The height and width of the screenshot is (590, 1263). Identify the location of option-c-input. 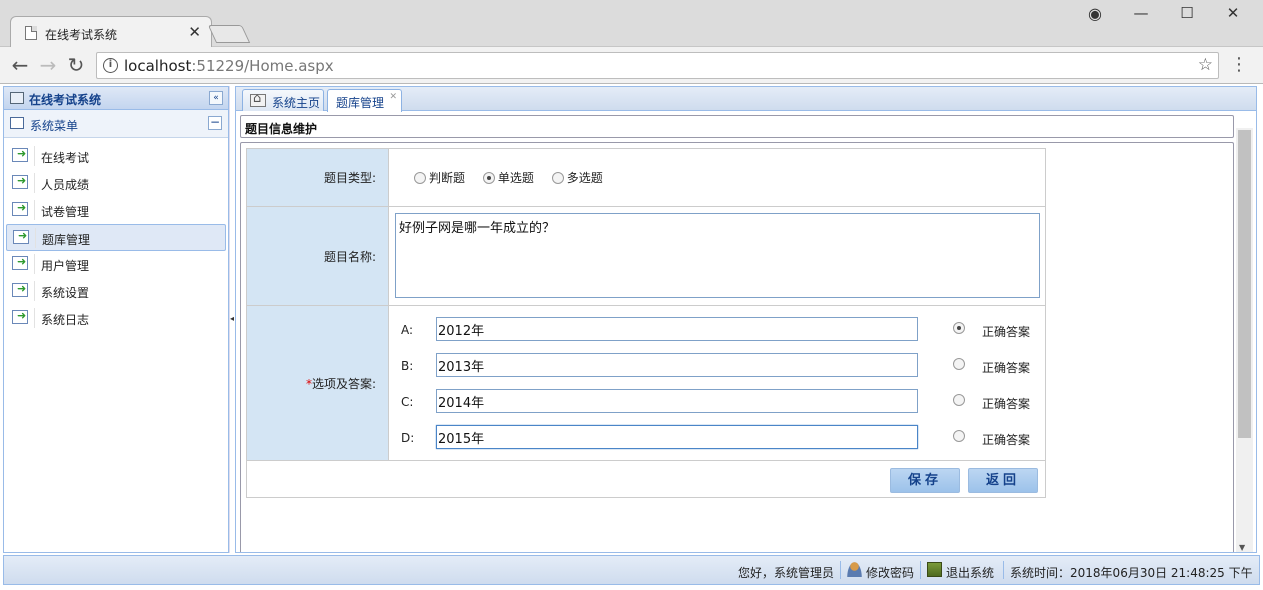
(677, 401).